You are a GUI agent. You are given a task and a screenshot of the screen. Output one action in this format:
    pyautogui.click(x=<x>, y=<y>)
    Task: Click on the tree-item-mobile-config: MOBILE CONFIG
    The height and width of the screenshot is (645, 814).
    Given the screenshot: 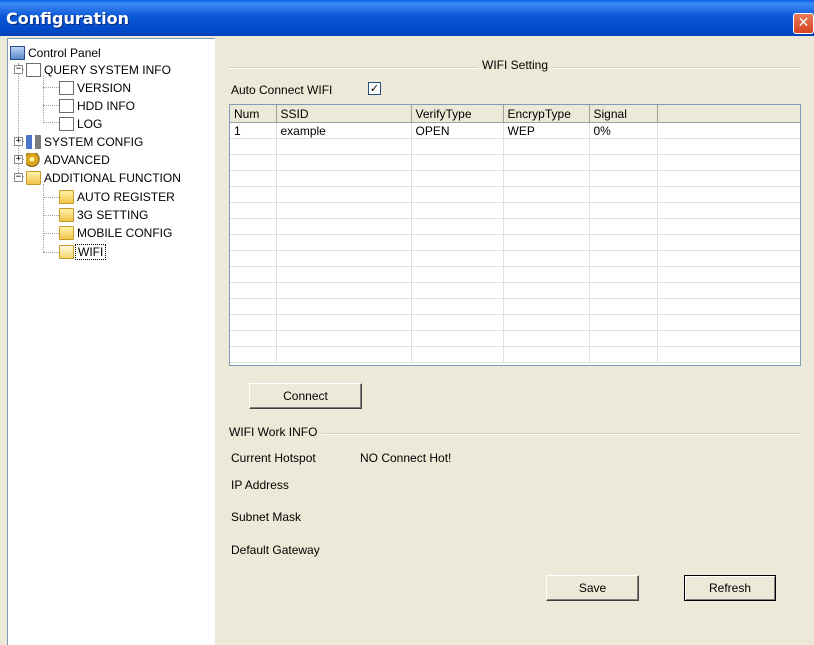 What is the action you would take?
    pyautogui.click(x=115, y=233)
    